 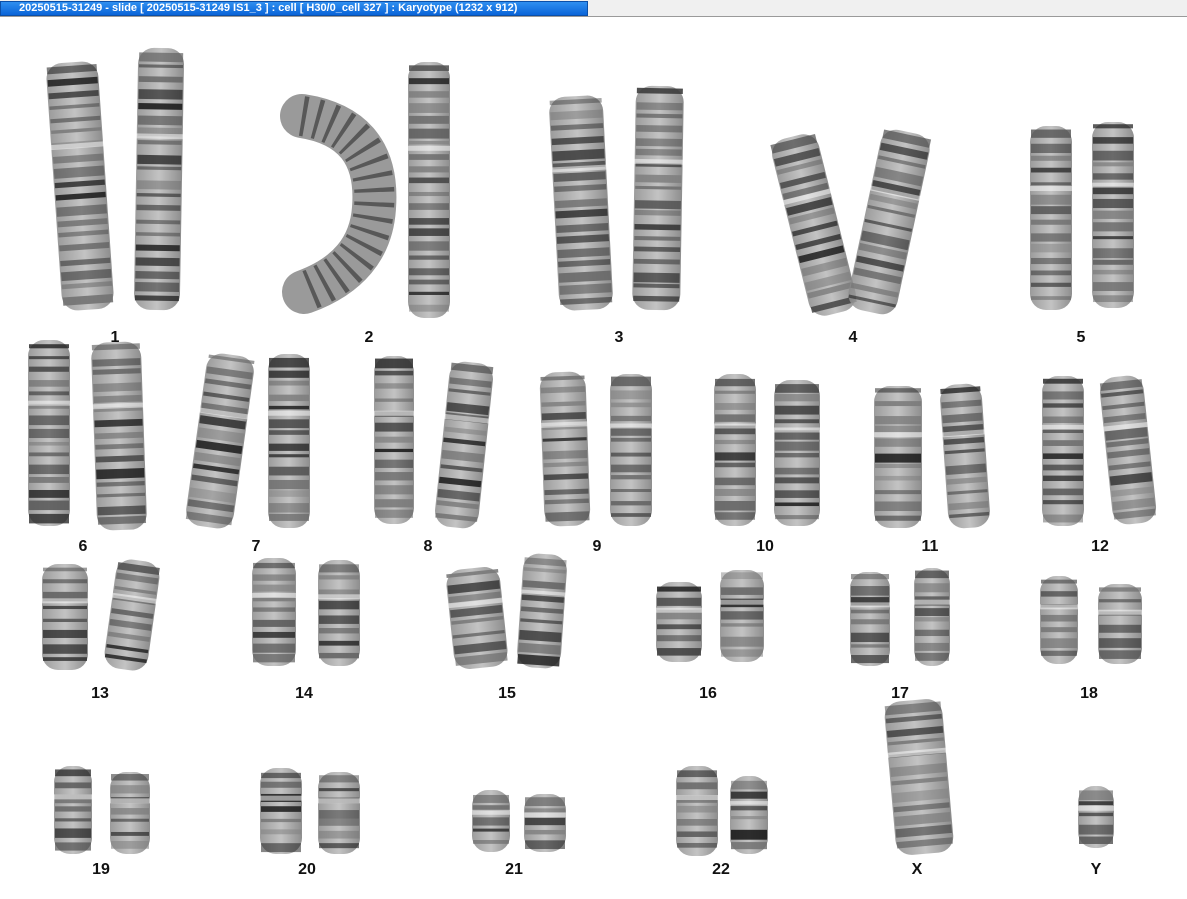 I want to click on chromosome-label-10: 10, so click(x=765, y=546).